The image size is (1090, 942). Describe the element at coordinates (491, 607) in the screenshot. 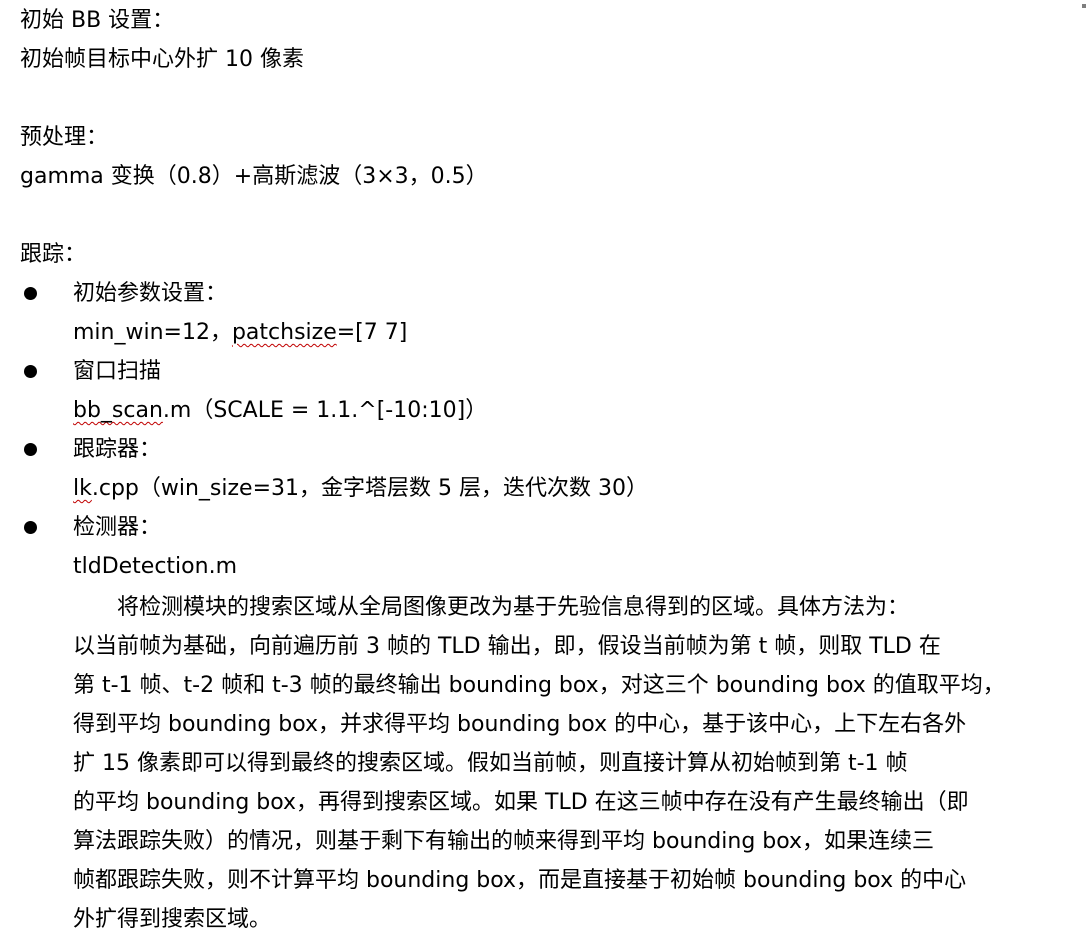

I see `paragraph-line: 将检测模块的搜索区域从全局图像更改为基于先验信息得到的区域。具体方法为：` at that location.